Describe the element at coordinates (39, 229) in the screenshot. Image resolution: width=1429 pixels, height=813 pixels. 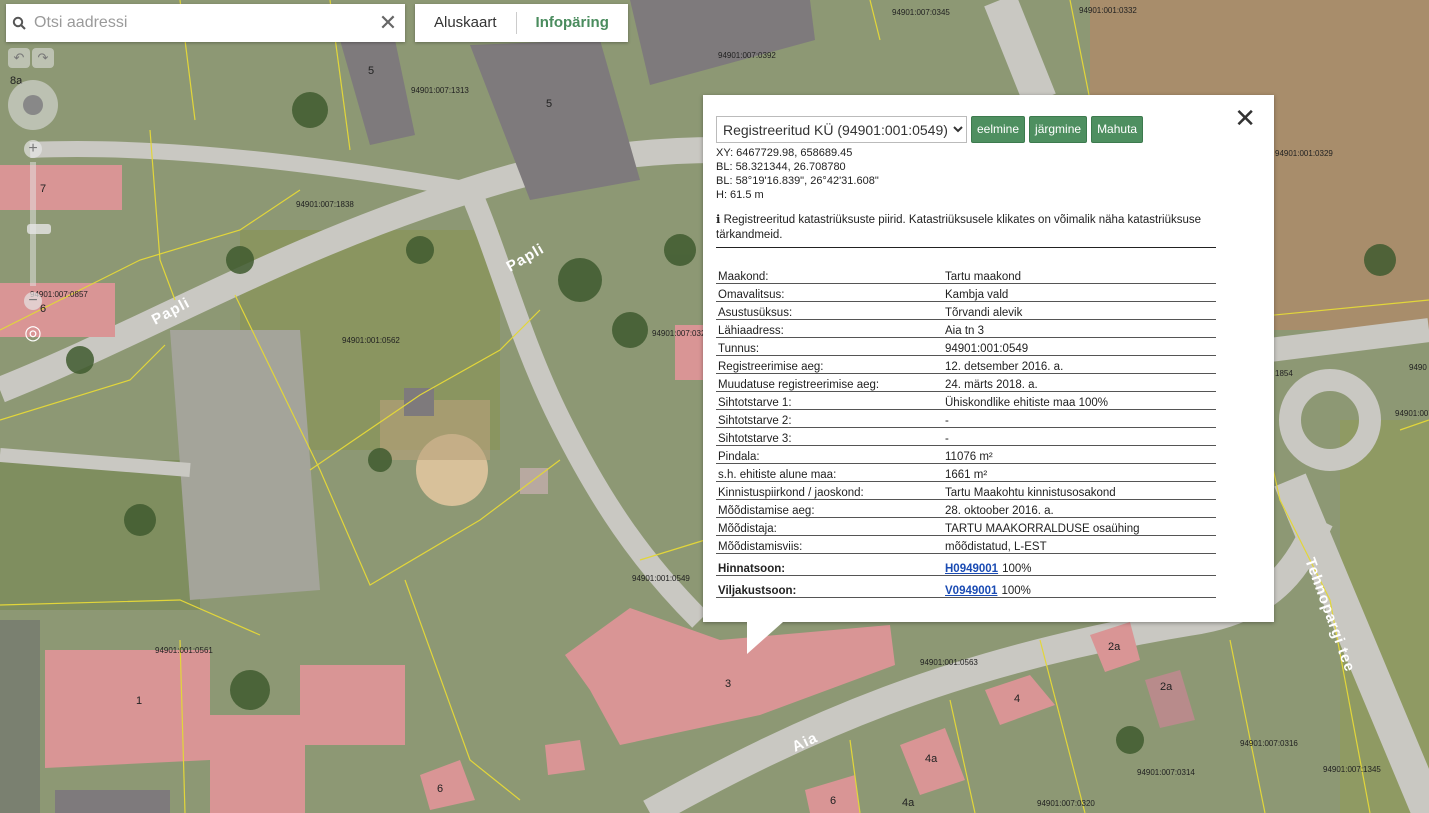
I see `zoom-thumb` at that location.